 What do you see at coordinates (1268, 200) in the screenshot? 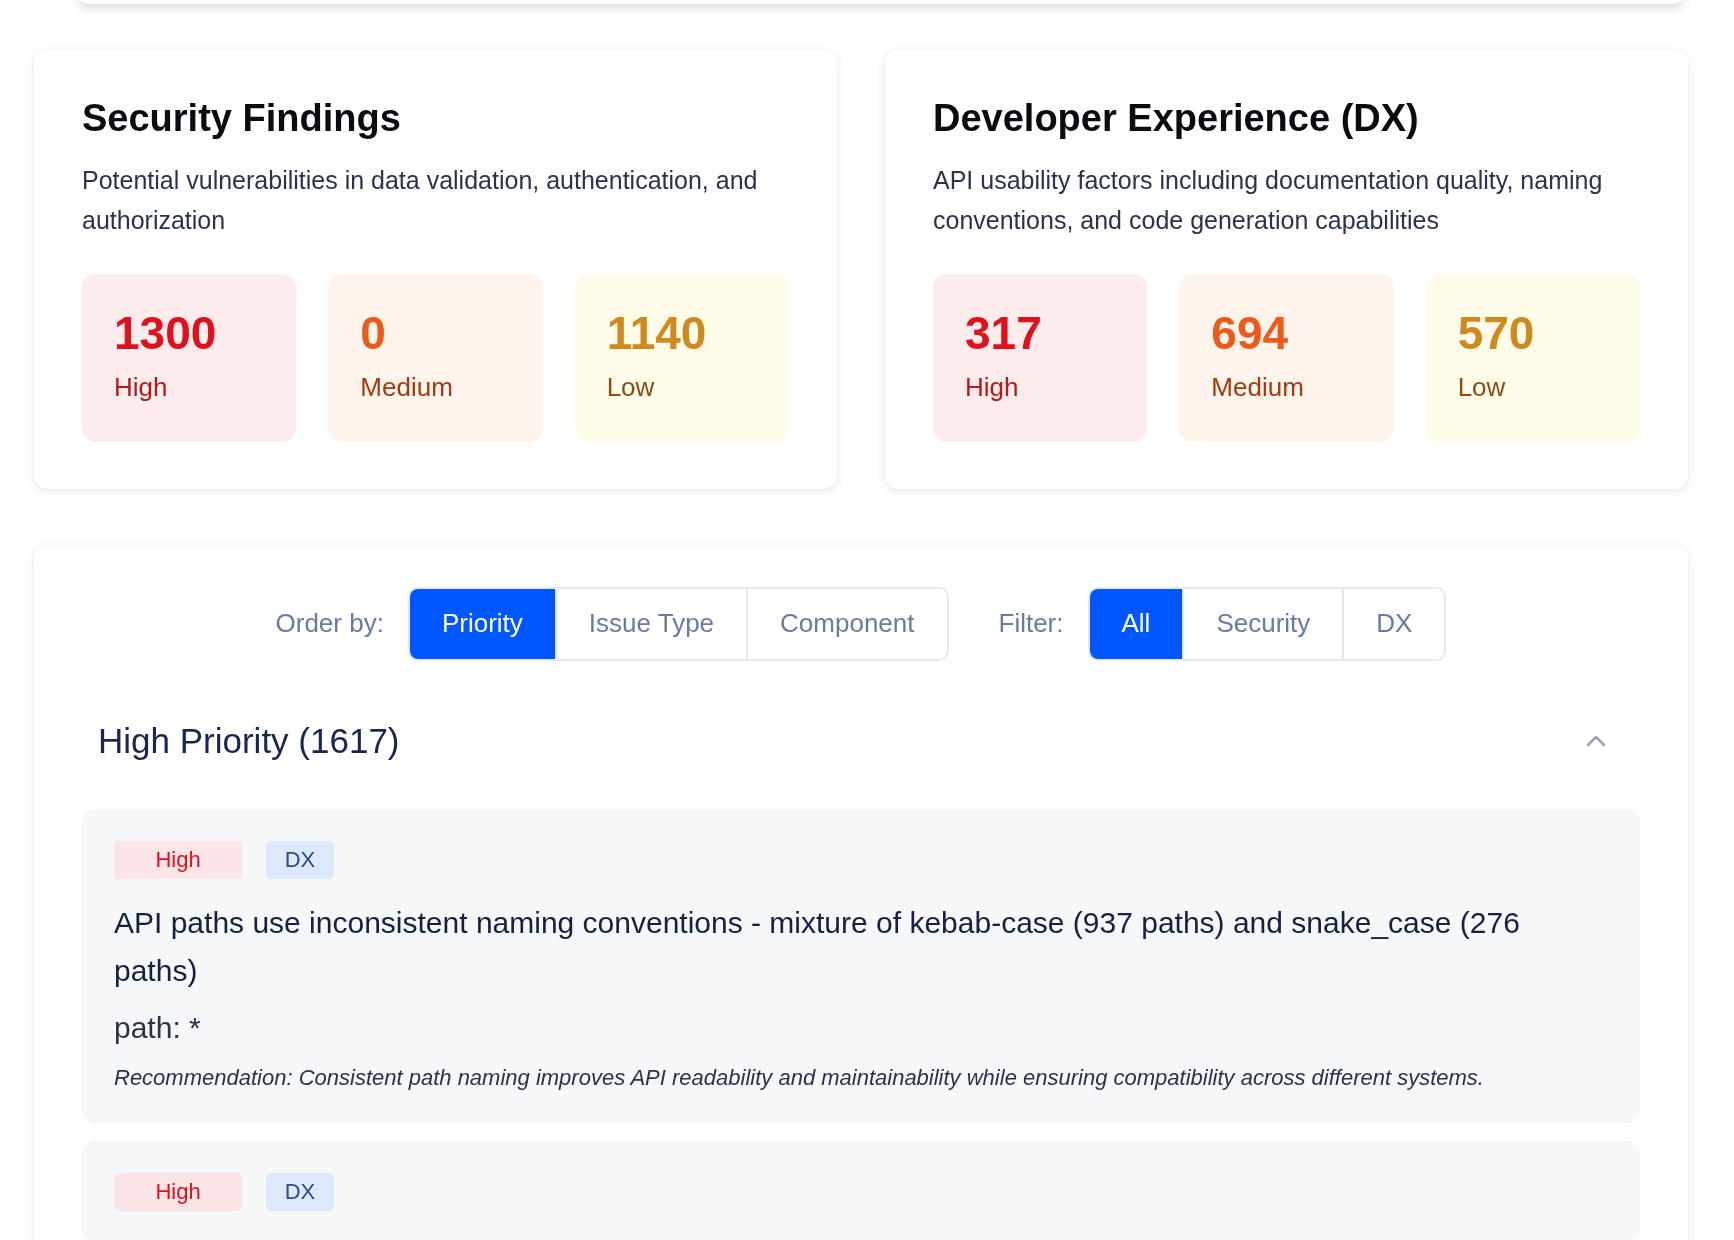
I see `card-description: API usability factors including documentation quality, naming conventions, and code generation capabilities` at bounding box center [1268, 200].